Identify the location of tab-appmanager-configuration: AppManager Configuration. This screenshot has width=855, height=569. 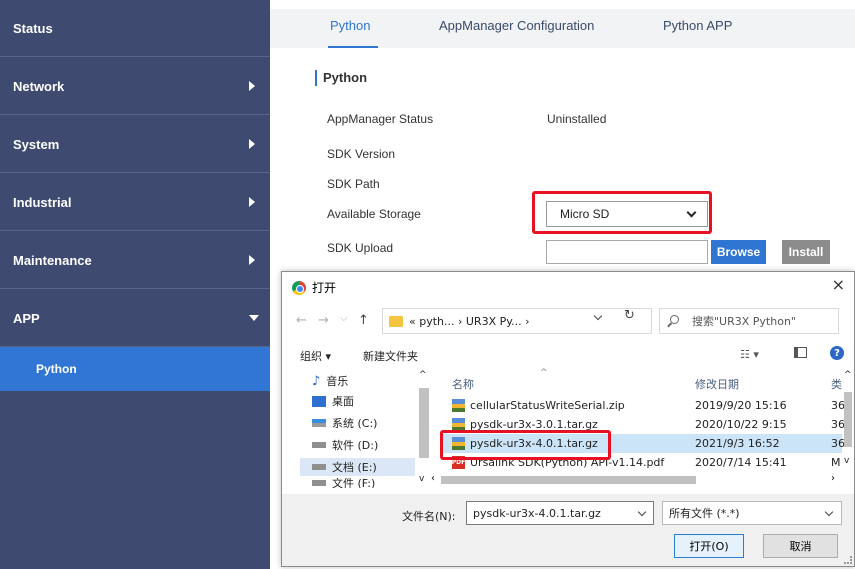
(516, 25).